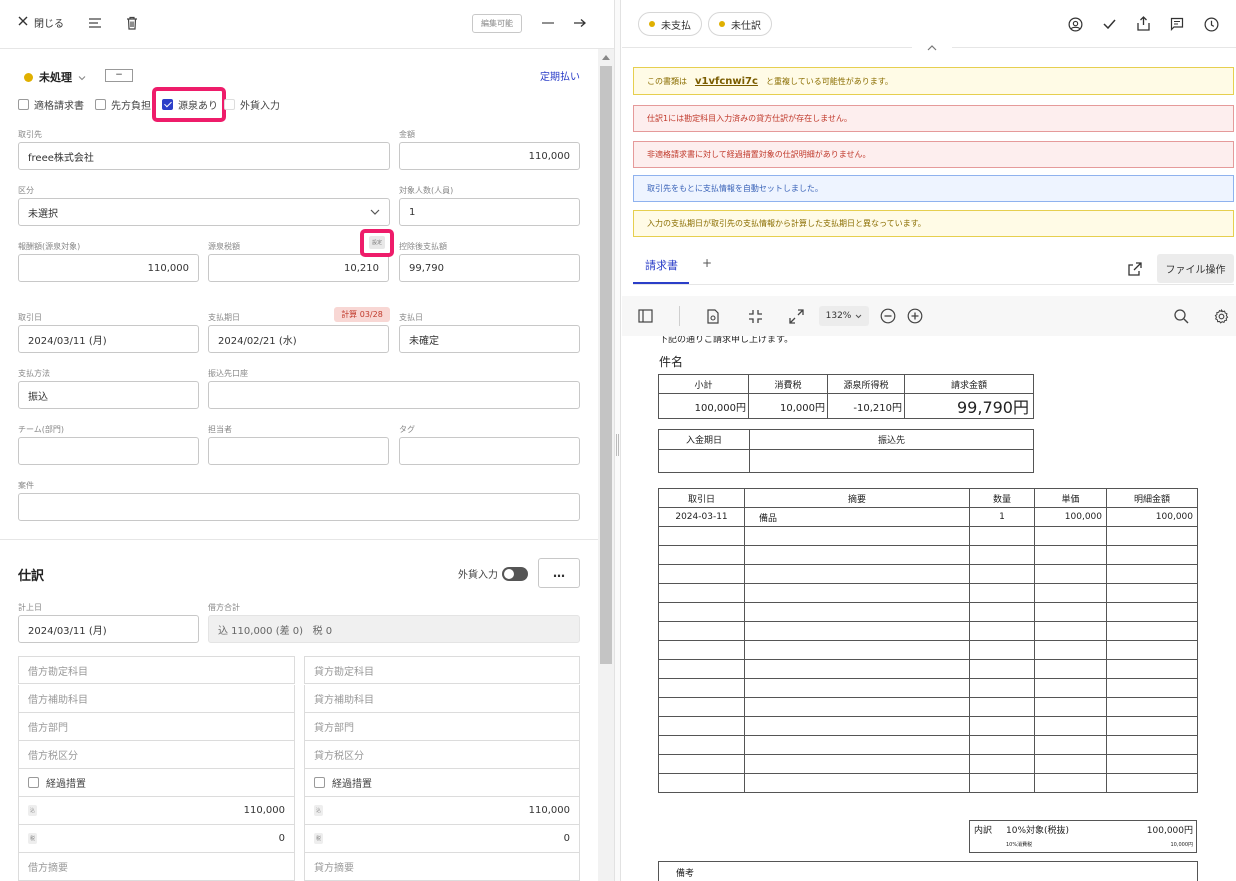 This screenshot has height=881, width=1236. I want to click on close-button: 閉じる, so click(41, 22).